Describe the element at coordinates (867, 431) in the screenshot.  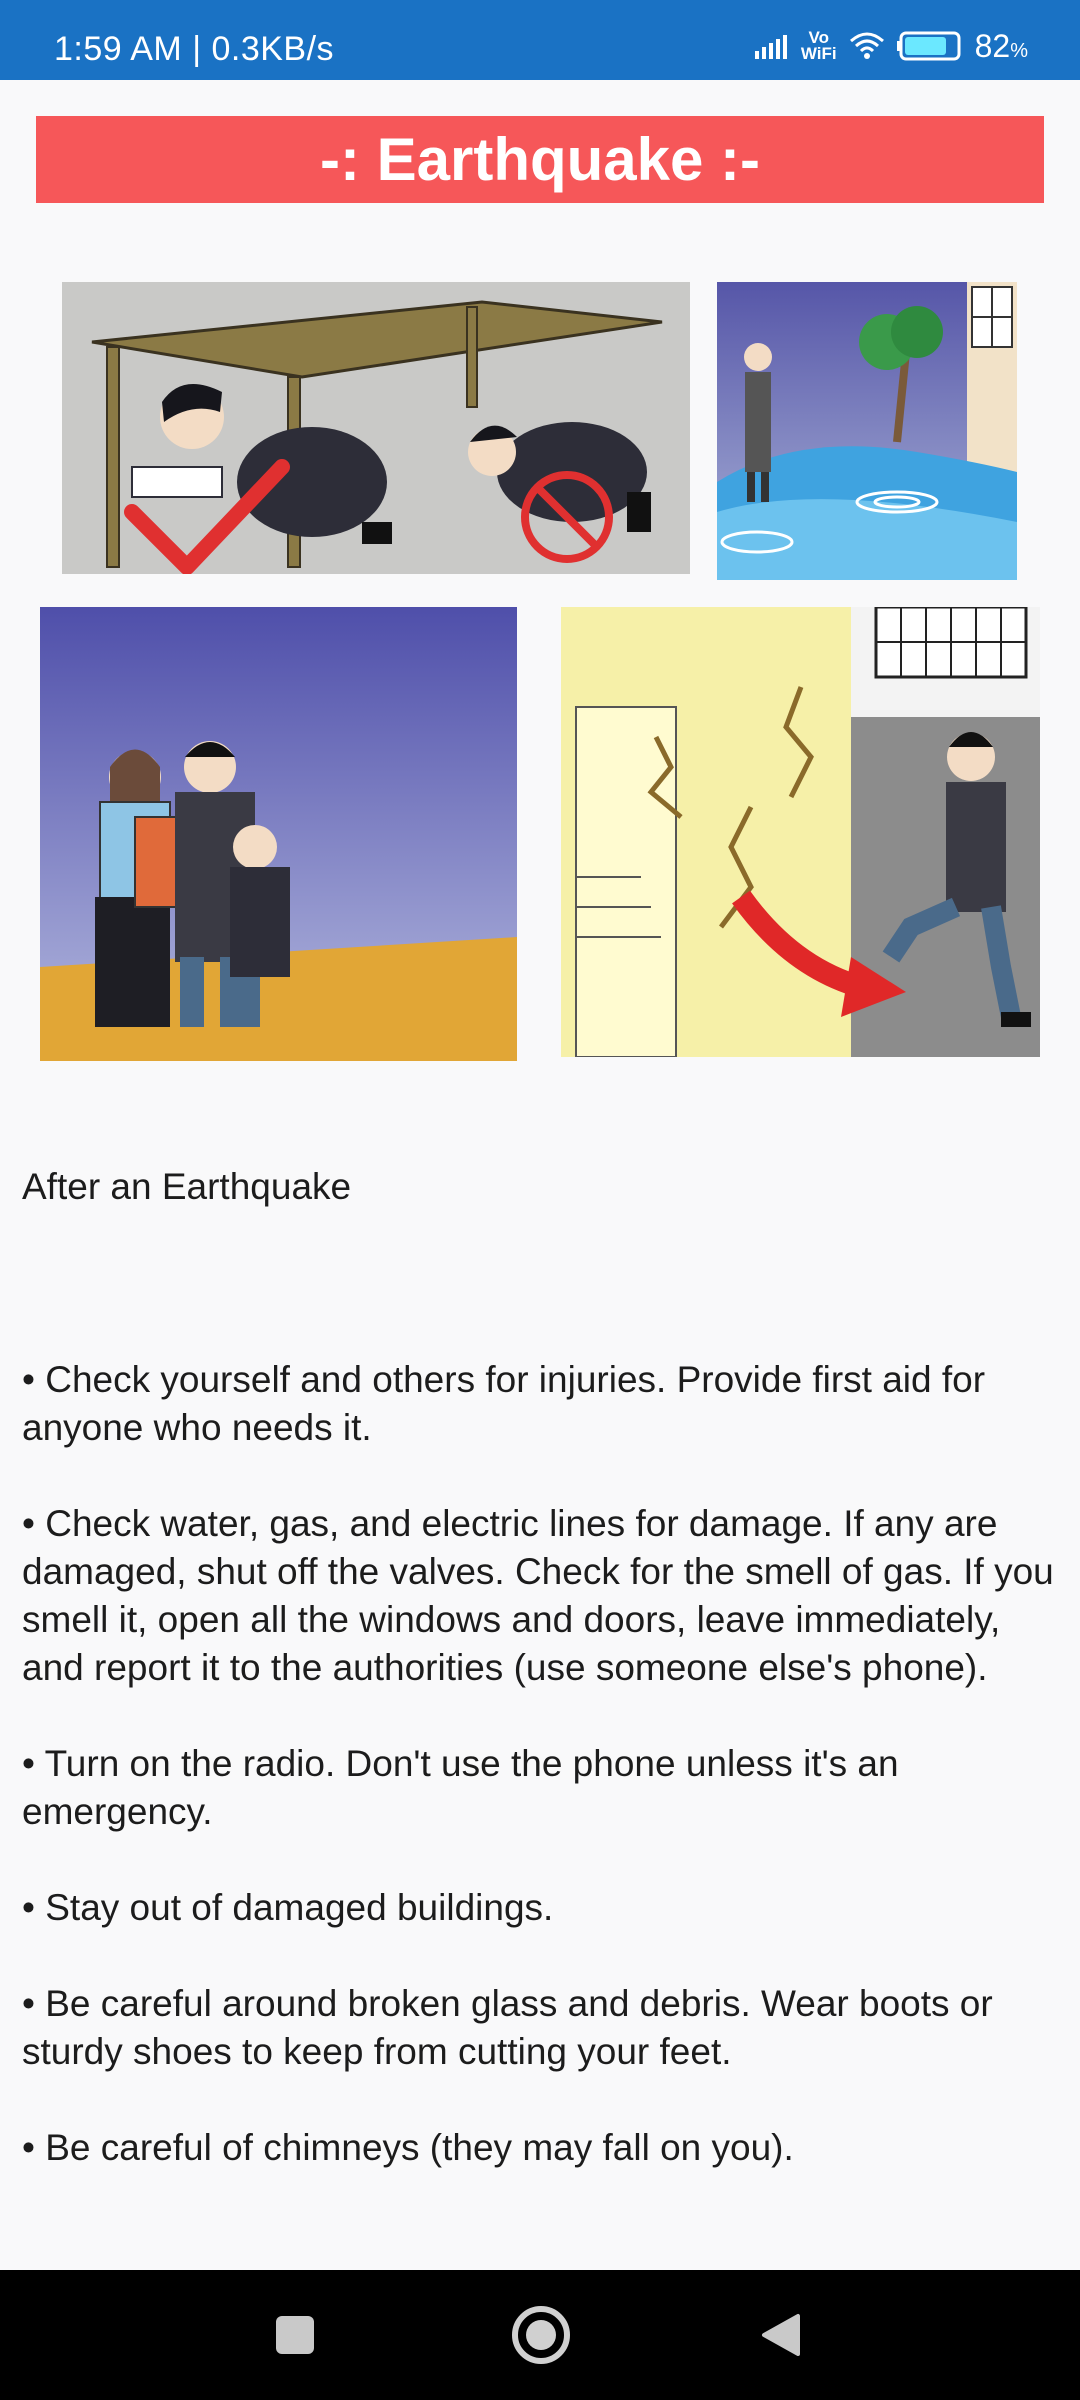
I see `standing-in-water-illustration` at that location.